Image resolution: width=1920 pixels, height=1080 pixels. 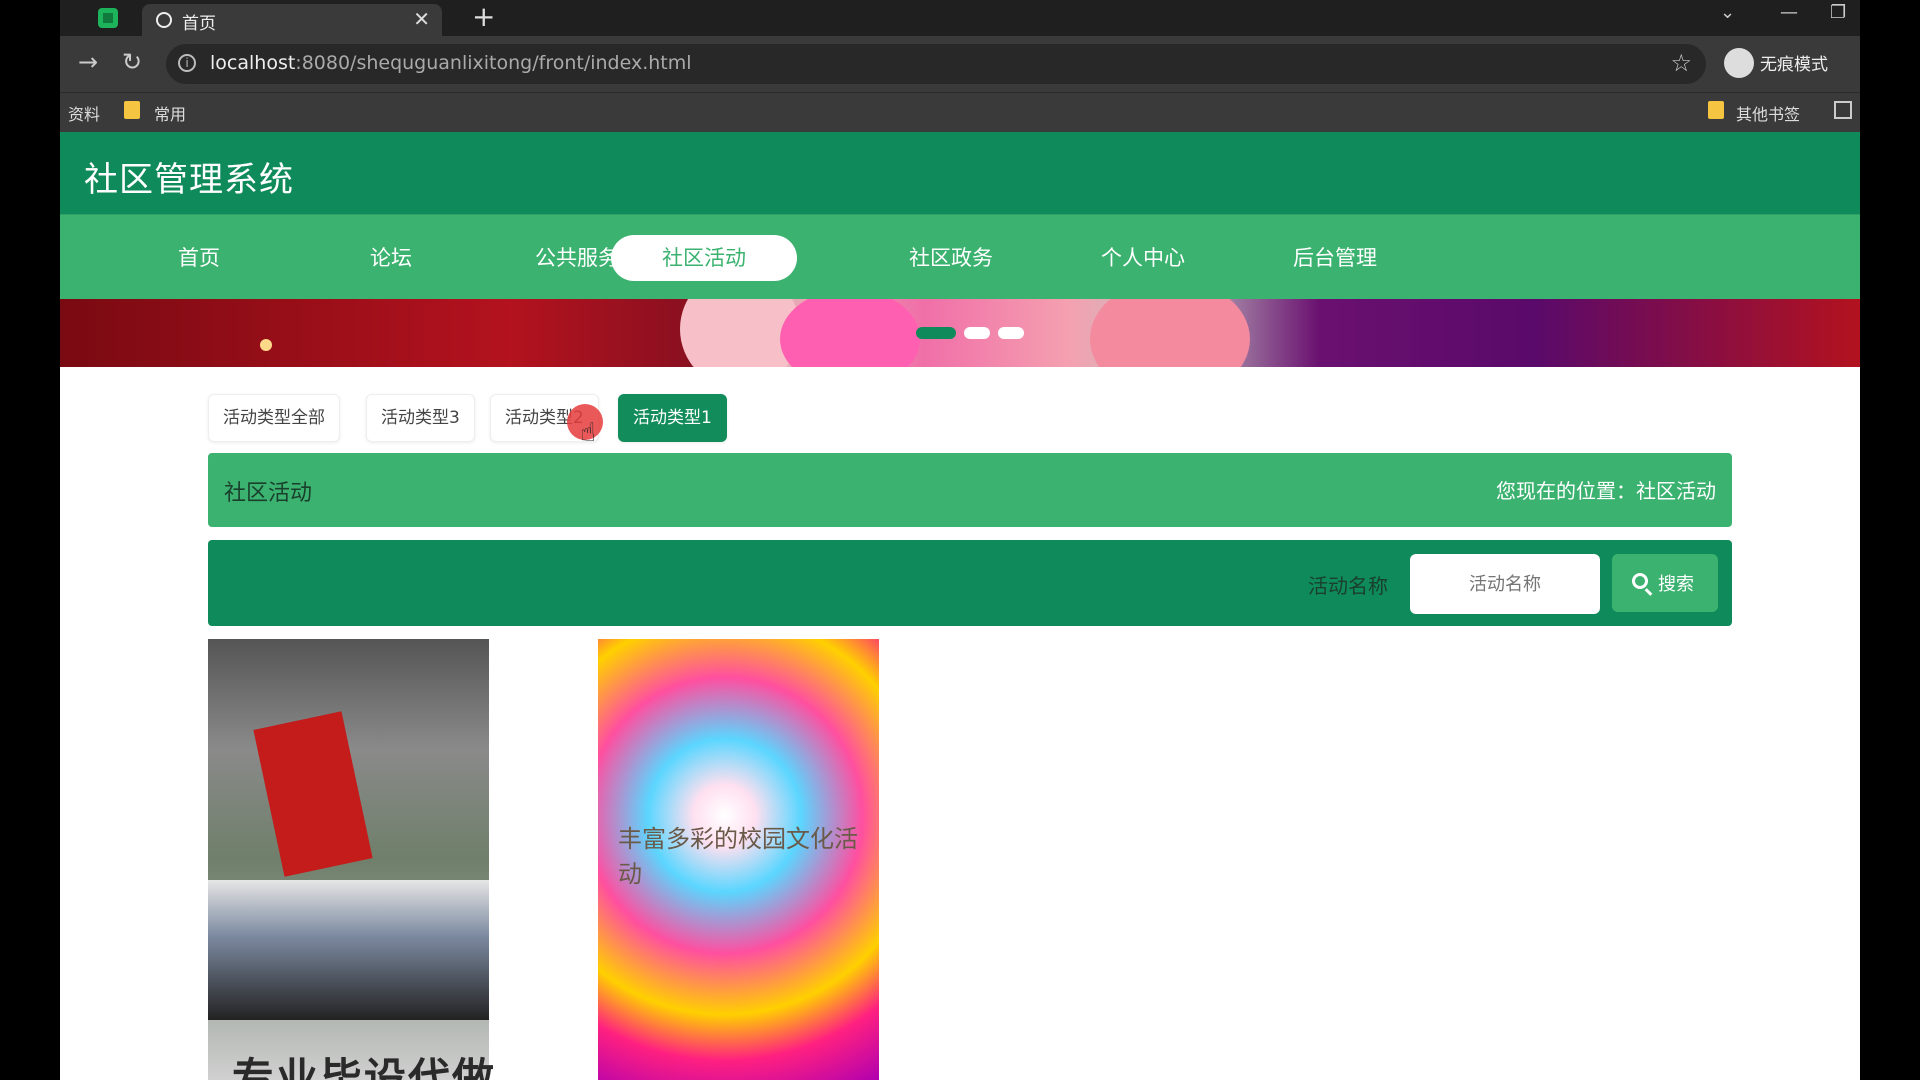 I want to click on globe-icon, so click(x=164, y=20).